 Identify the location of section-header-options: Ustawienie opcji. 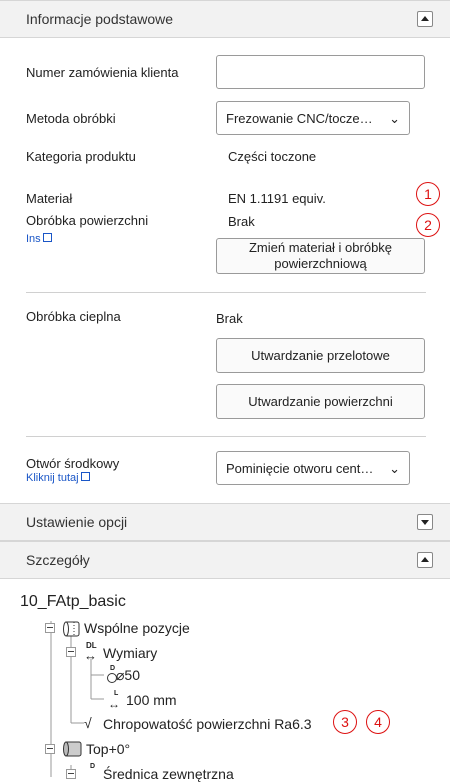
(225, 522).